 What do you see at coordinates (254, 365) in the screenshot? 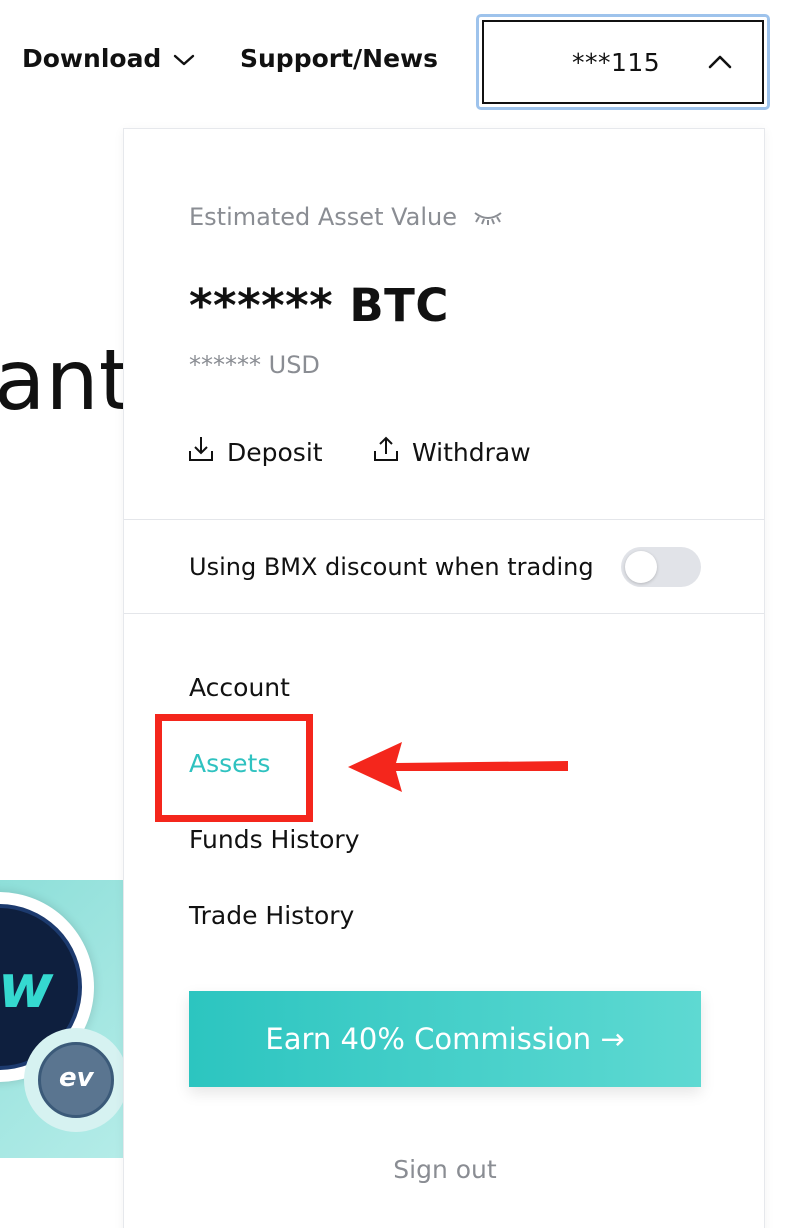
I see `usd-balance: ****** USD` at bounding box center [254, 365].